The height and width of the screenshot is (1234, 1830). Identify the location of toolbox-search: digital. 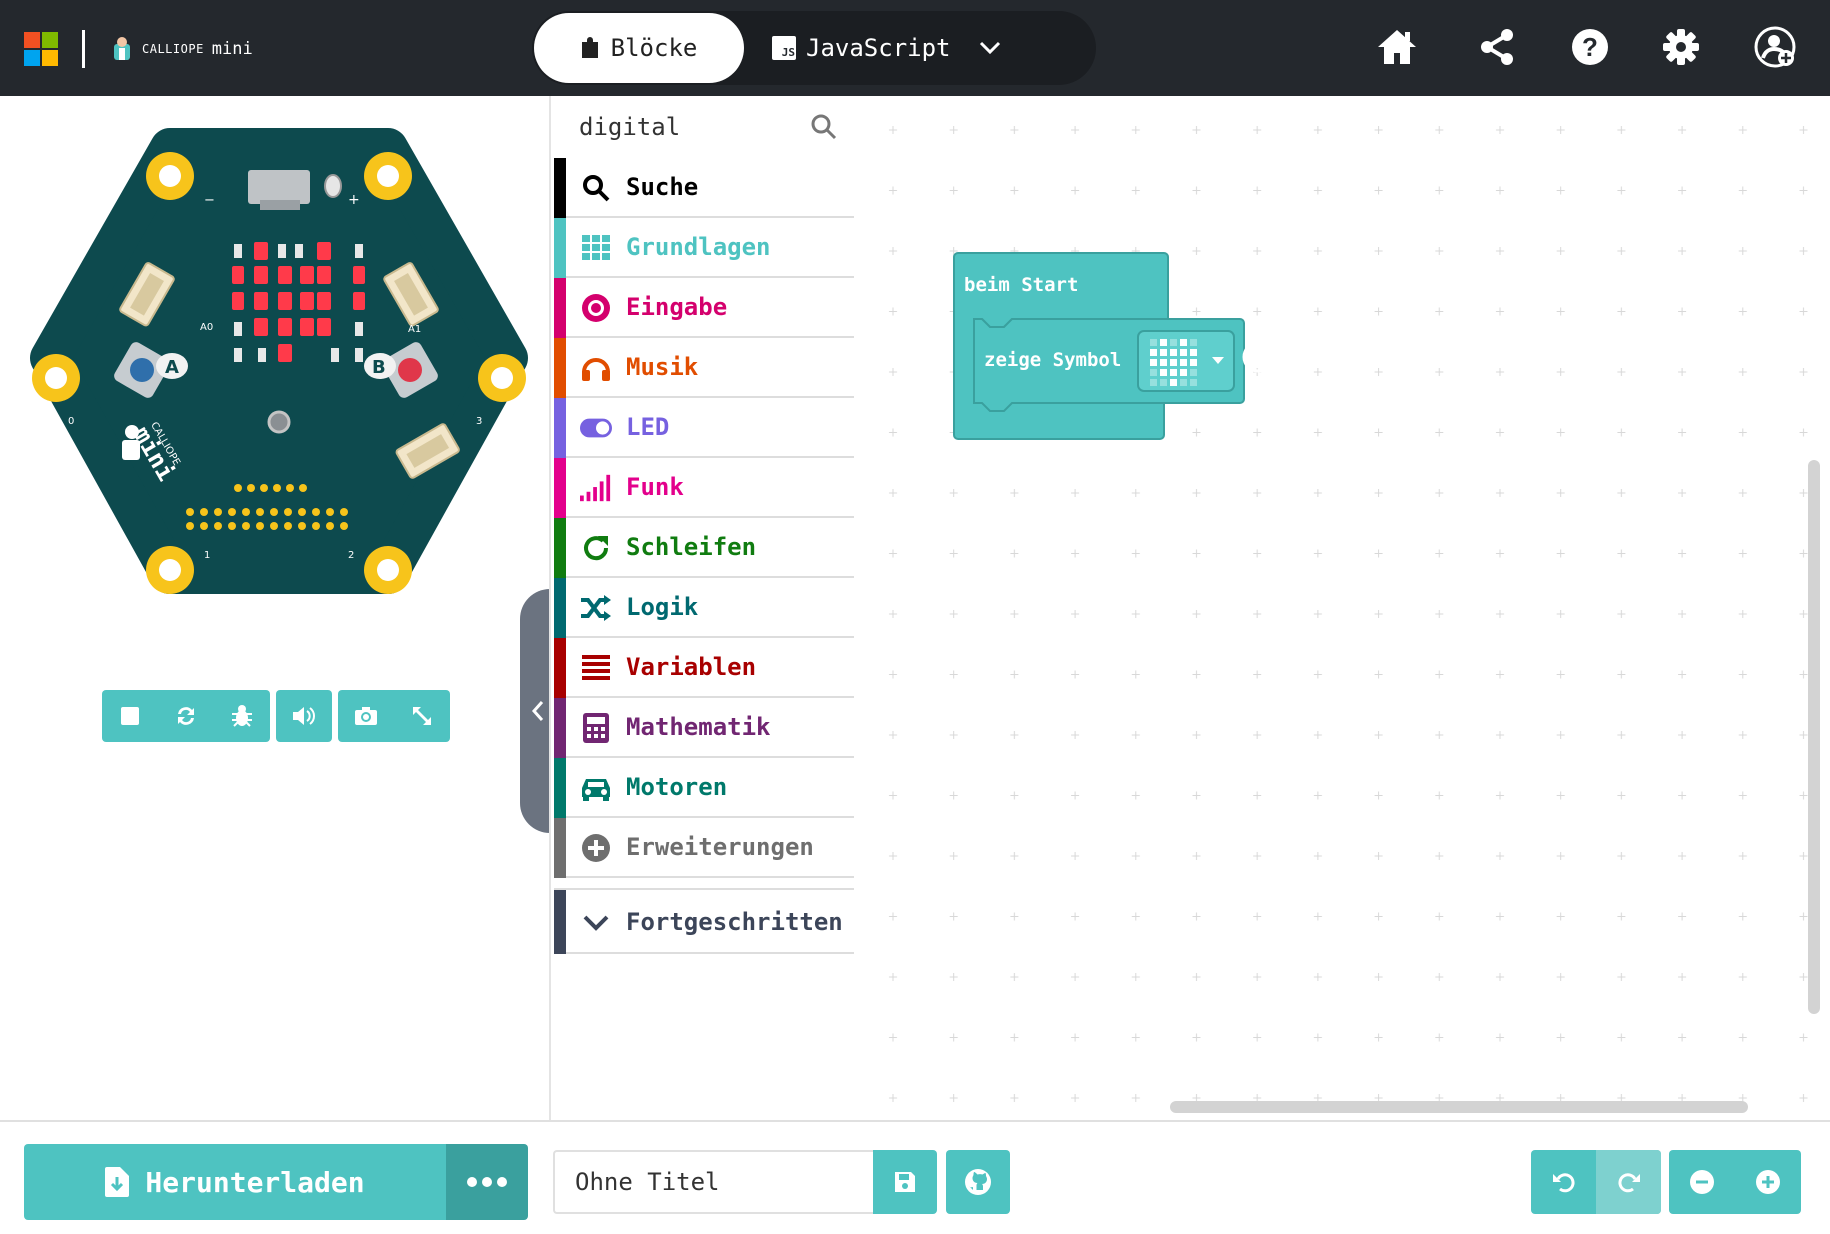
(703, 127).